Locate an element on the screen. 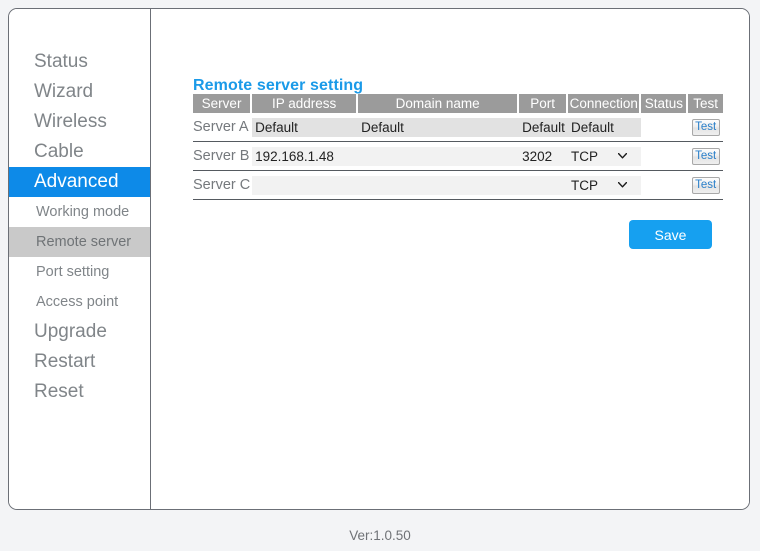 The image size is (760, 551). column-header-server: Server is located at coordinates (223, 103).